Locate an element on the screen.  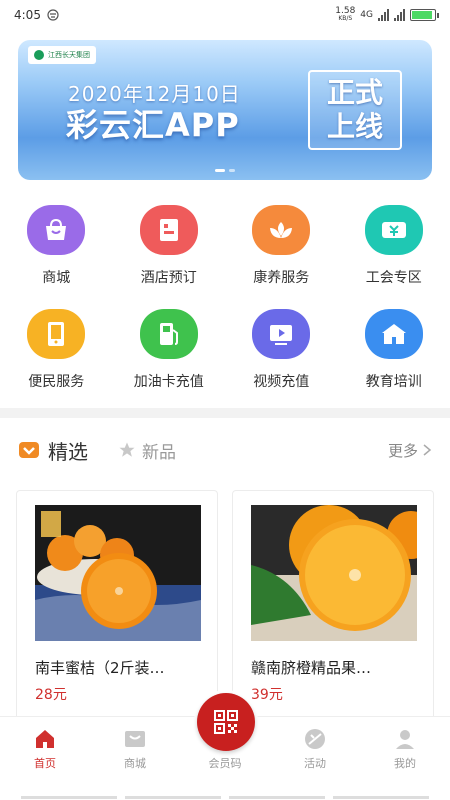
category-hotel: 酒店预订 is located at coordinates (169, 246).